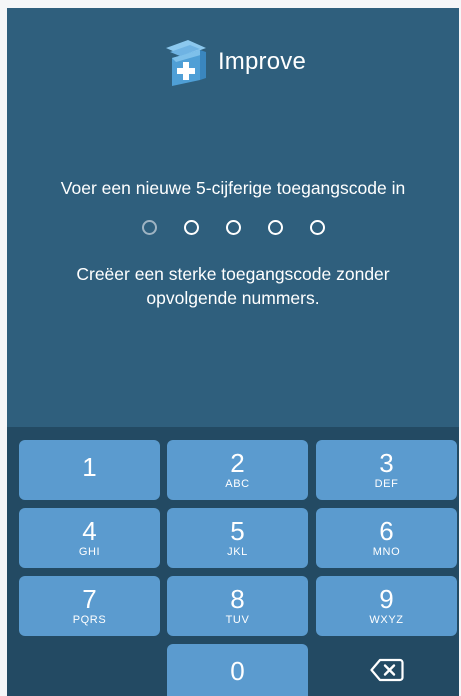  I want to click on key-digit: 8, so click(237, 599).